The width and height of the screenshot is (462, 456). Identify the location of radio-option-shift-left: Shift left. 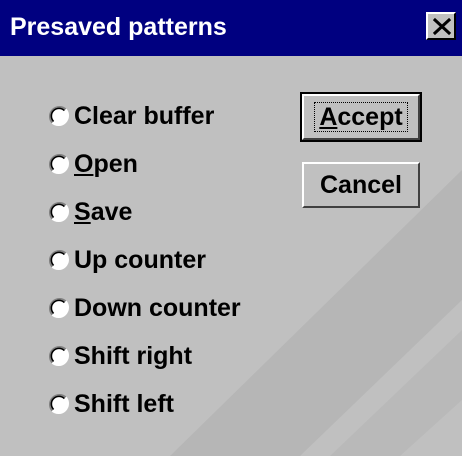
(144, 404).